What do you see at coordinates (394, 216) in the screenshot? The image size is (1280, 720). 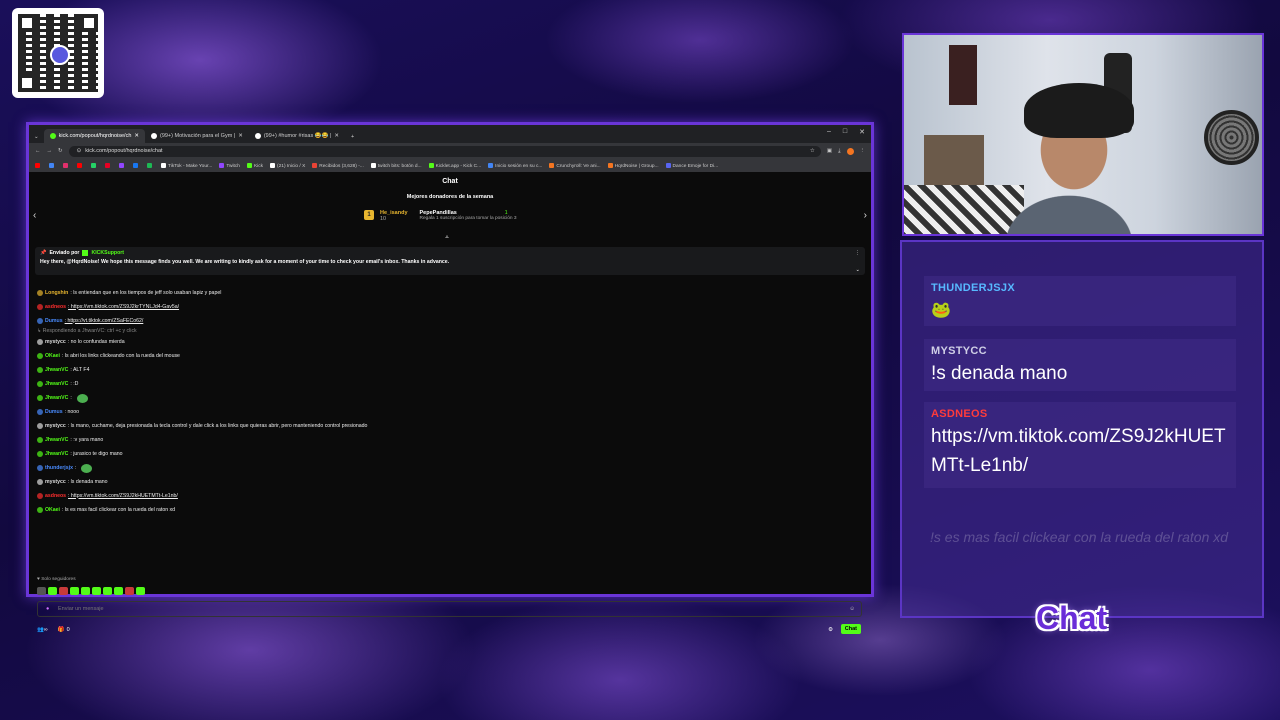 I see `donor-1: He_isandy 10` at bounding box center [394, 216].